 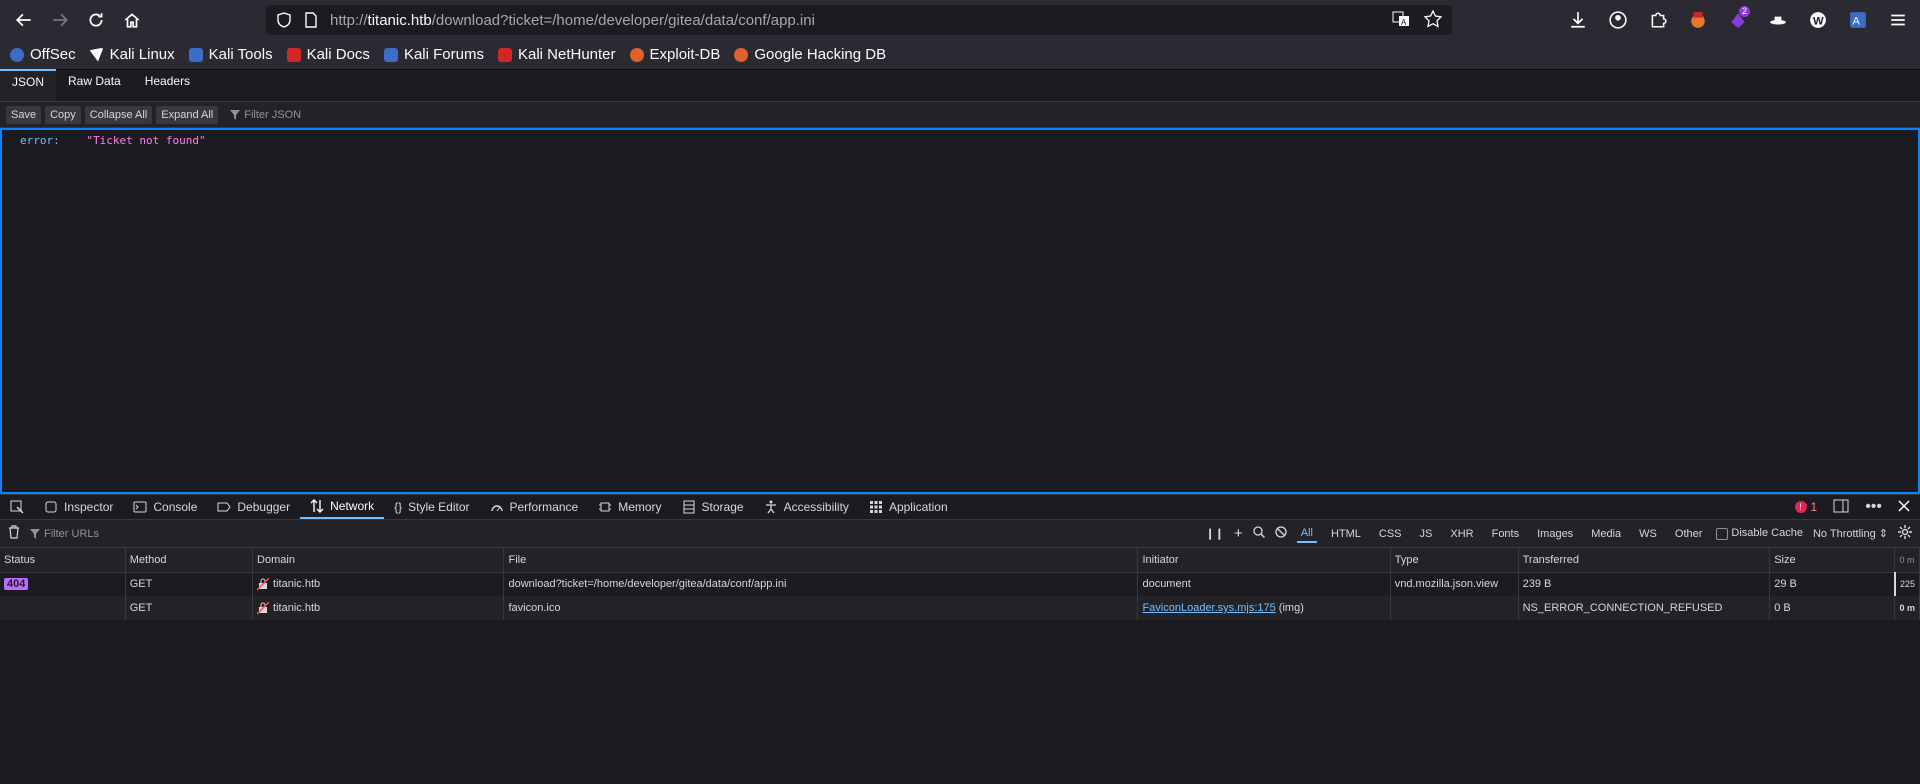 I want to click on hat-extension, so click(x=1778, y=20).